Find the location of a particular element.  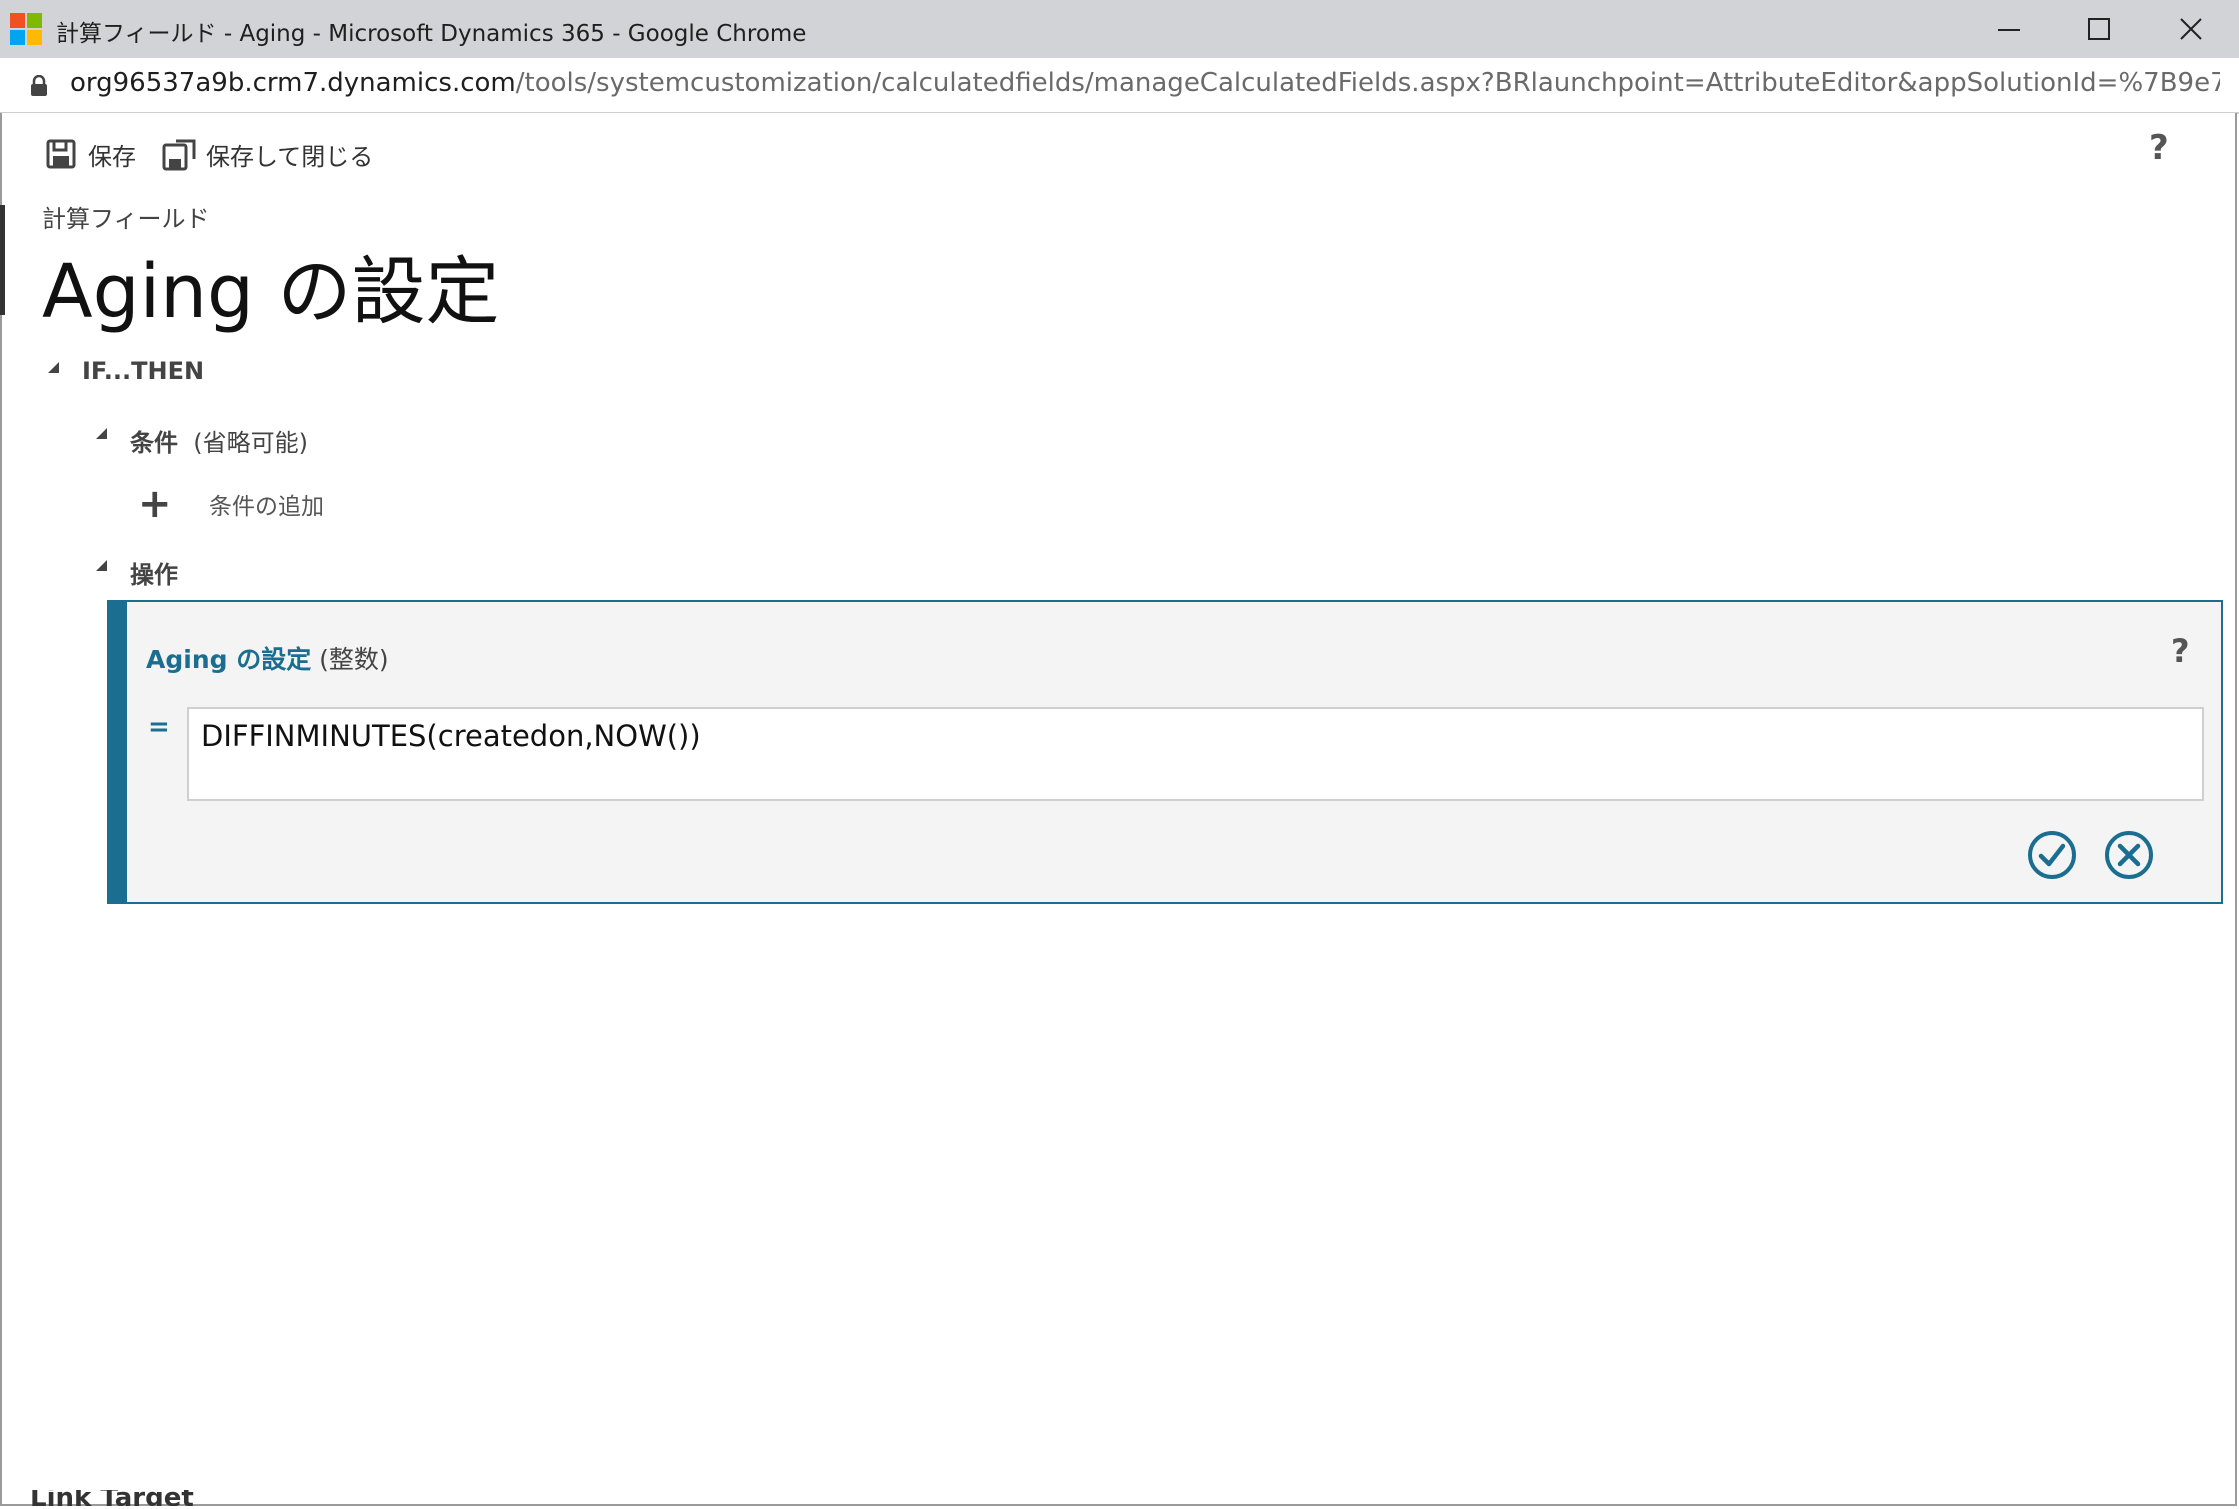

confirm-button is located at coordinates (2052, 855).